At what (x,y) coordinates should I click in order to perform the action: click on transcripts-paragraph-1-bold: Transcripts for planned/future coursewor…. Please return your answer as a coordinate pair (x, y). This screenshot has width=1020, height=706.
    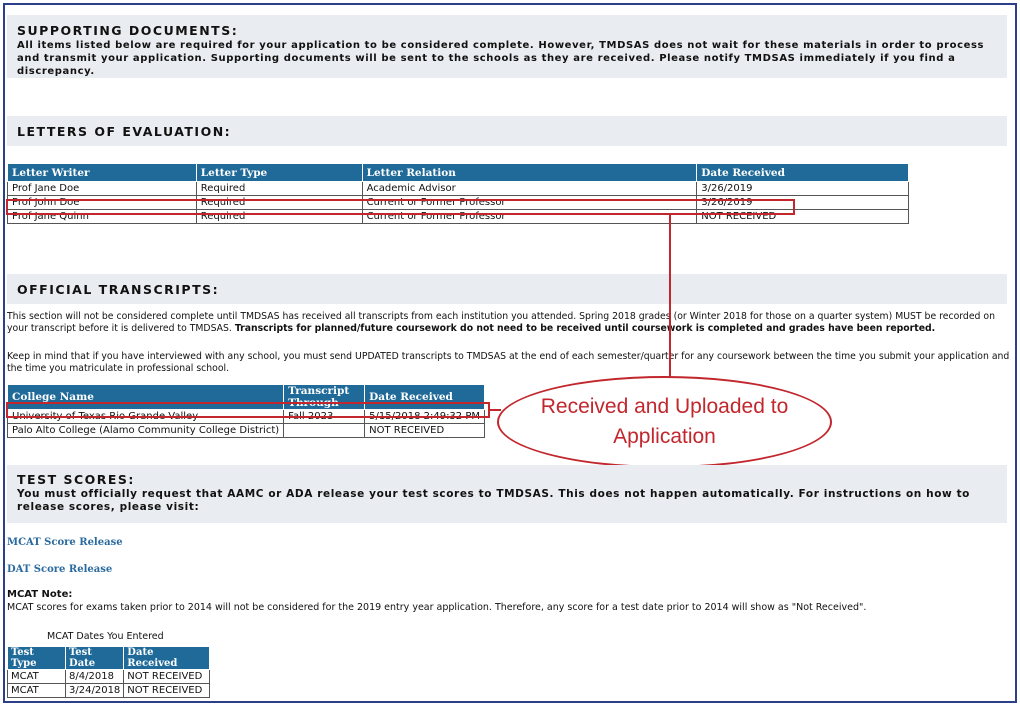
    Looking at the image, I should click on (585, 328).